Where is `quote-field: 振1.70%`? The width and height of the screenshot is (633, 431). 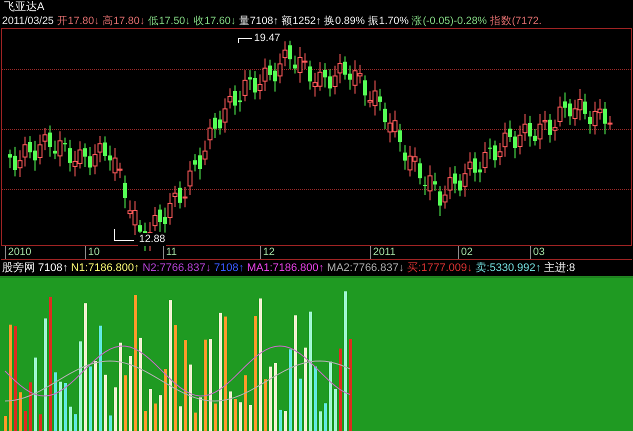
quote-field: 振1.70% is located at coordinates (388, 21).